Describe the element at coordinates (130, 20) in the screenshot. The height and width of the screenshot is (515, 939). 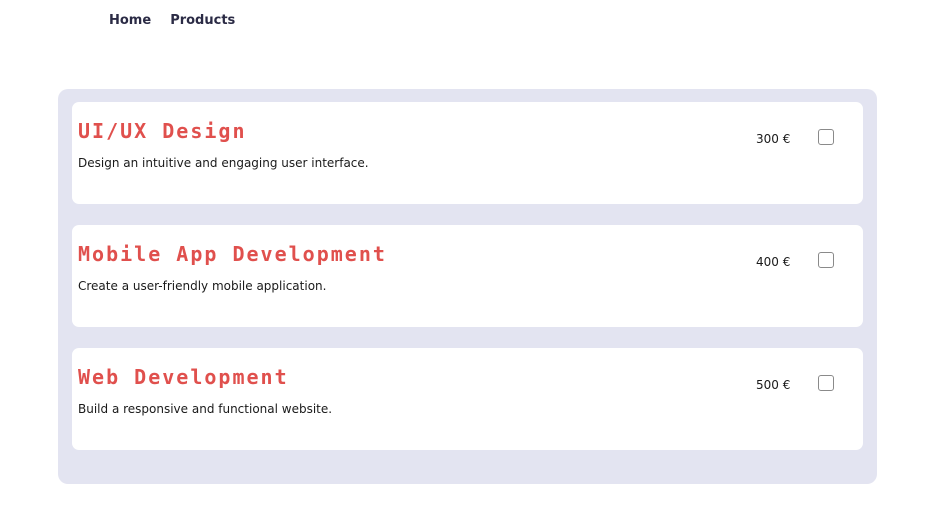
I see `nav-link-home: Home` at that location.